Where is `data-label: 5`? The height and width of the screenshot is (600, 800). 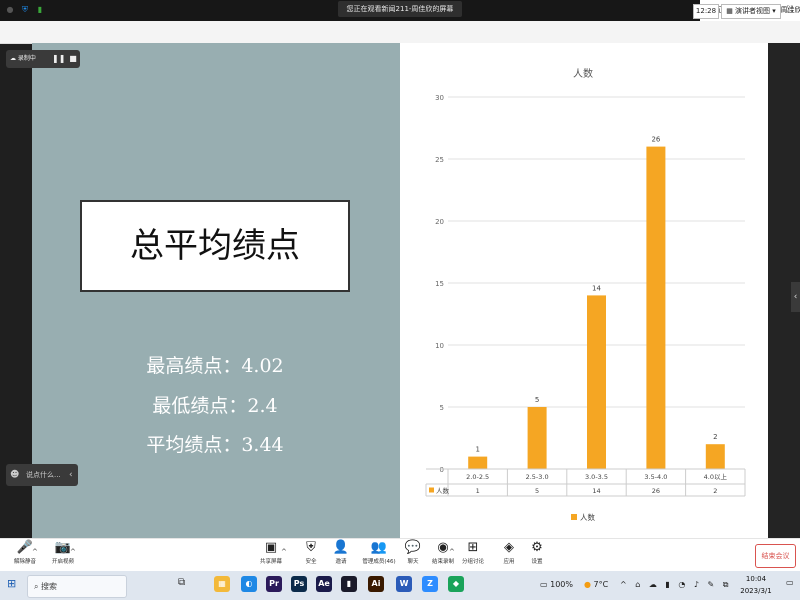 data-label: 5 is located at coordinates (537, 400).